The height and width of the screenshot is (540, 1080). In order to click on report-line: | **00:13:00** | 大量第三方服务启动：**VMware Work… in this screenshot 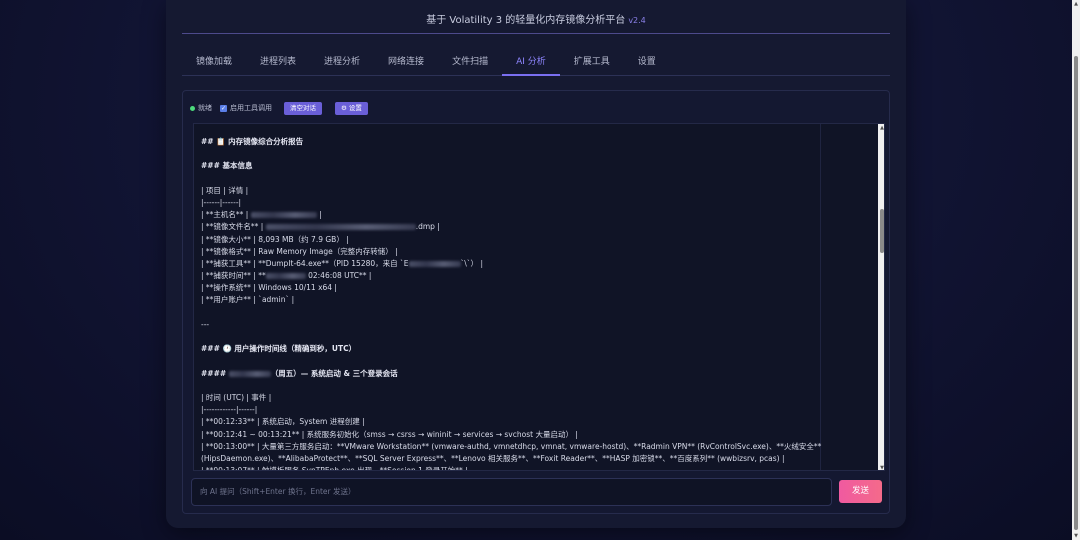, I will do `click(511, 446)`.